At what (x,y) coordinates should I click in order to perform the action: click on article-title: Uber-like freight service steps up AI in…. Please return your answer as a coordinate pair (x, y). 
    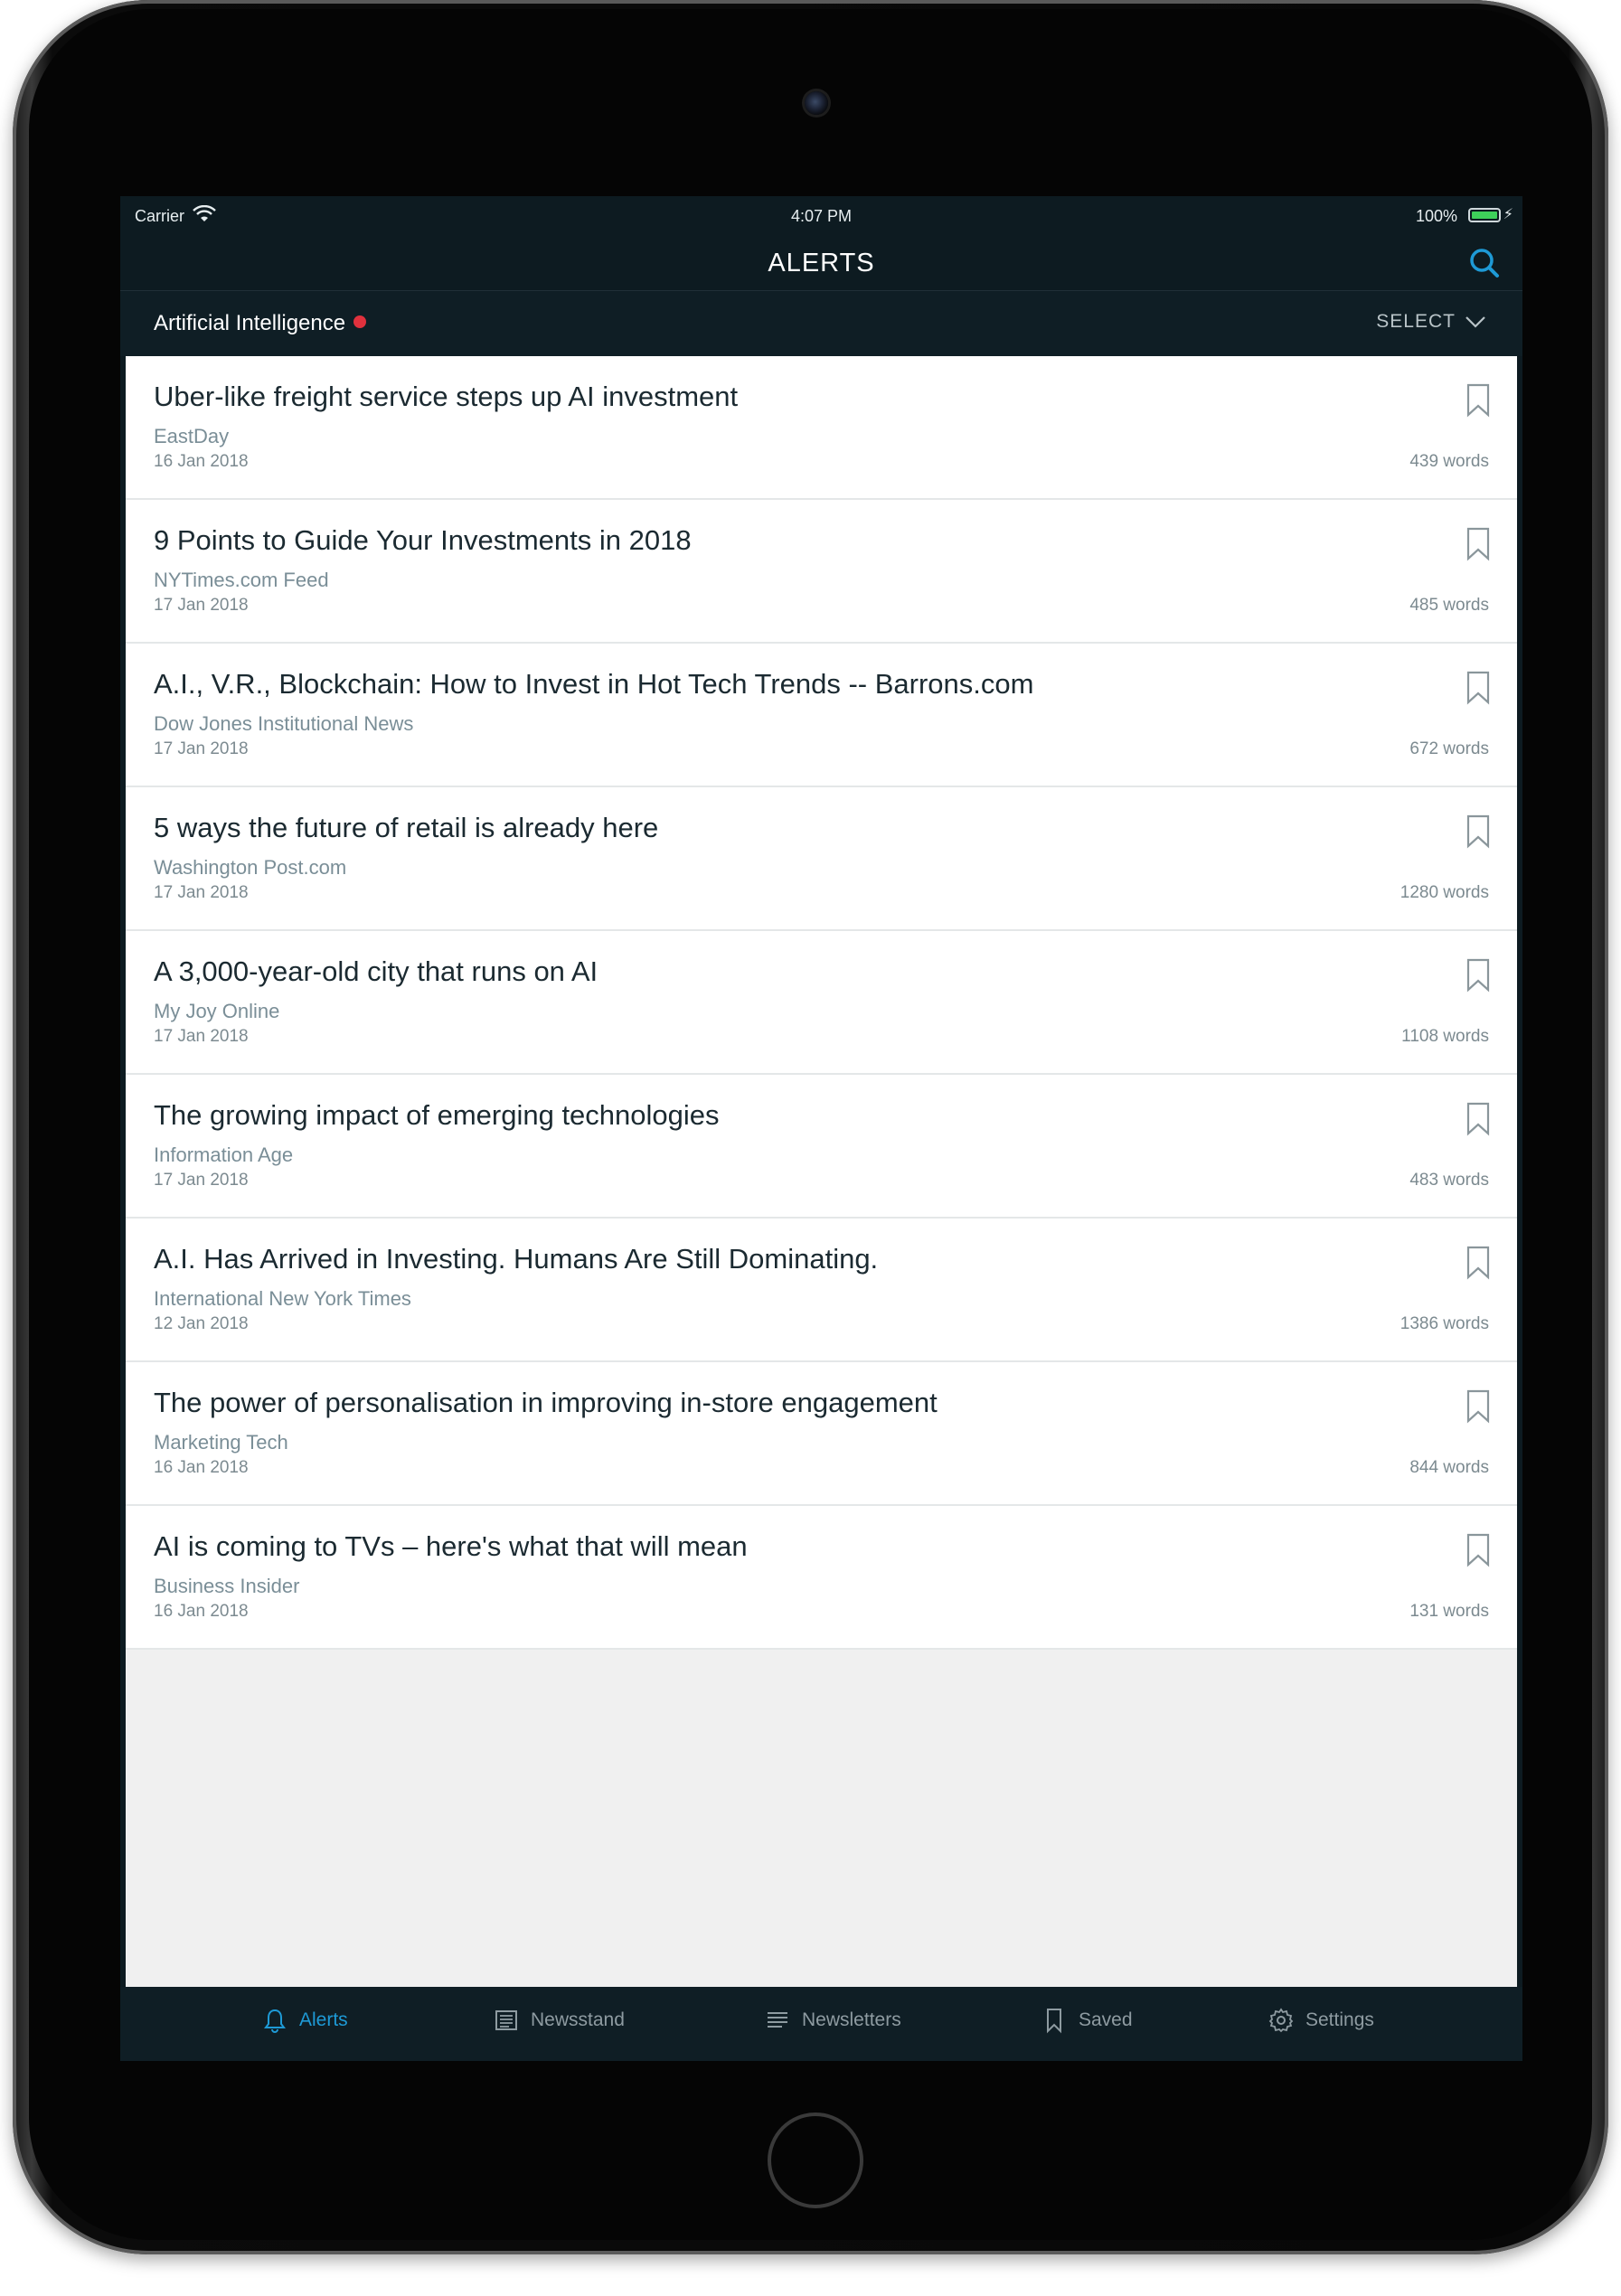
    Looking at the image, I should click on (446, 396).